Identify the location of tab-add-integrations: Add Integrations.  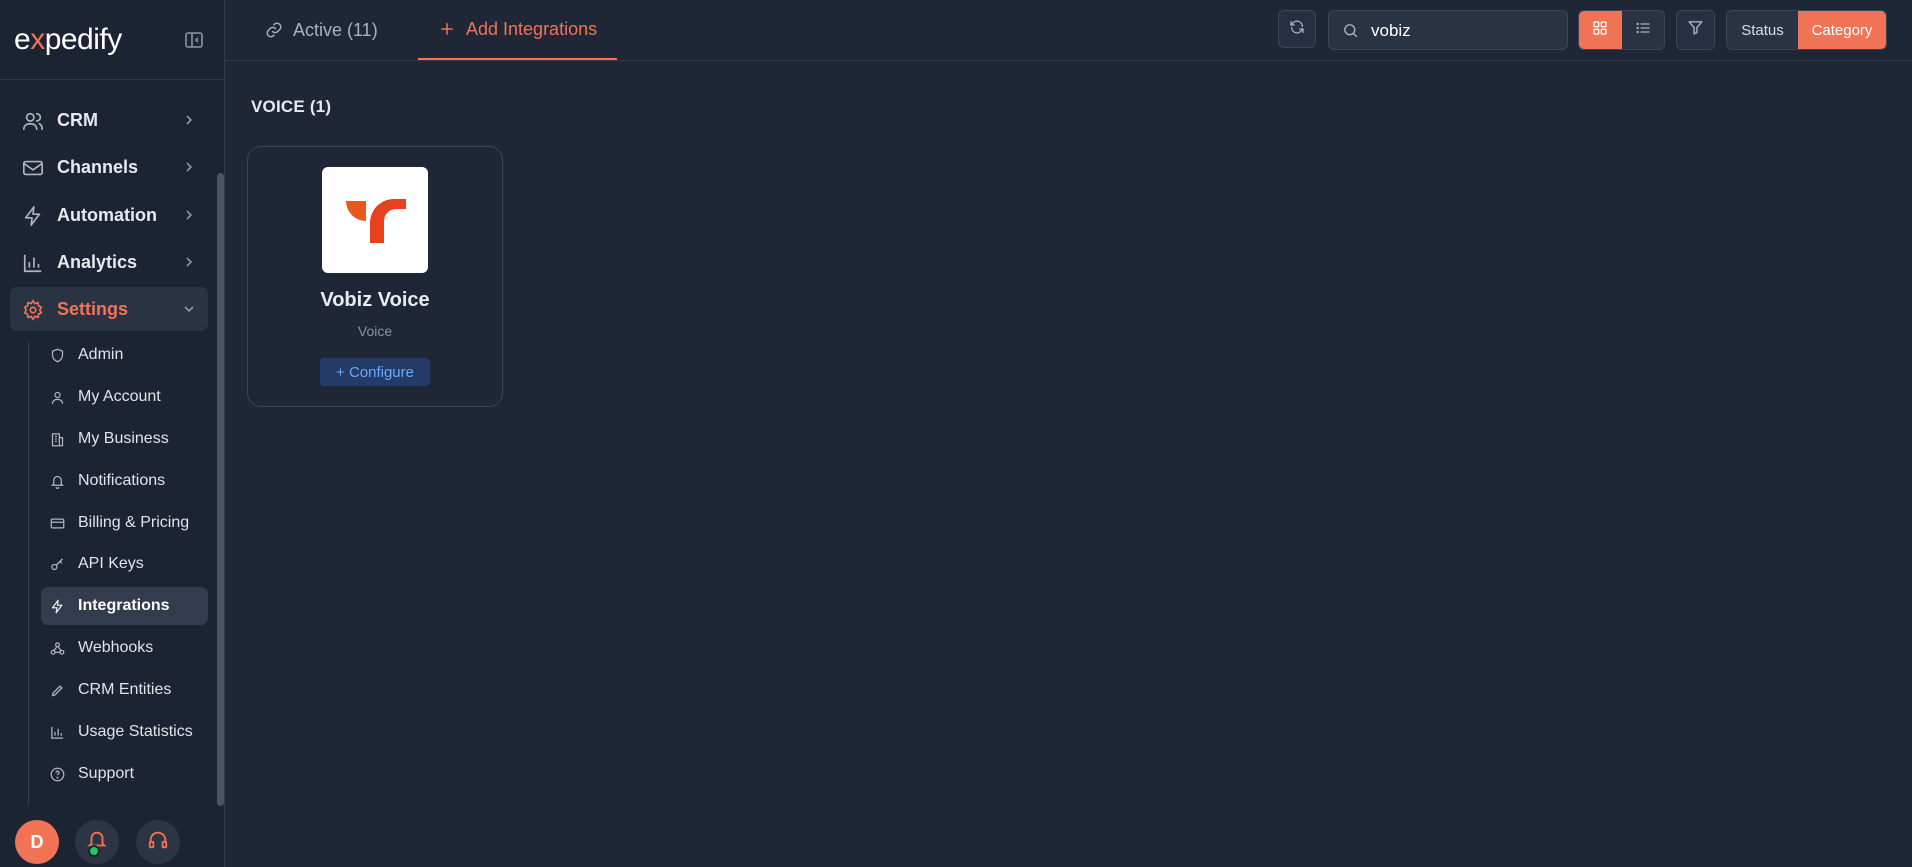
(518, 30).